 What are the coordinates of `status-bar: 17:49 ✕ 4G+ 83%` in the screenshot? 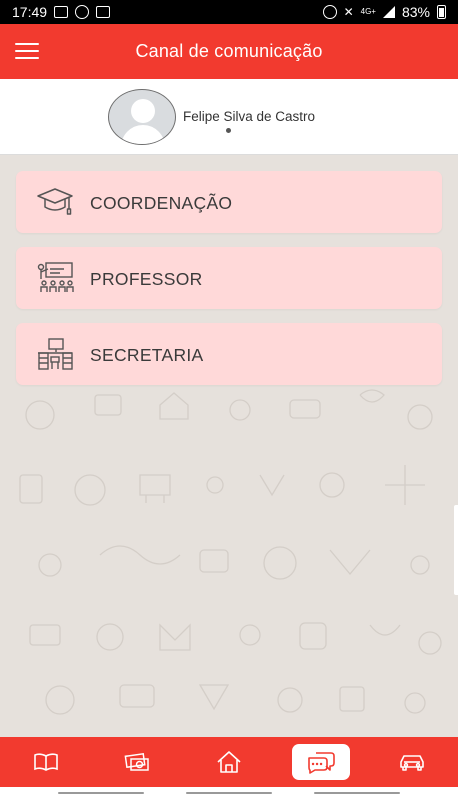 It's located at (229, 12).